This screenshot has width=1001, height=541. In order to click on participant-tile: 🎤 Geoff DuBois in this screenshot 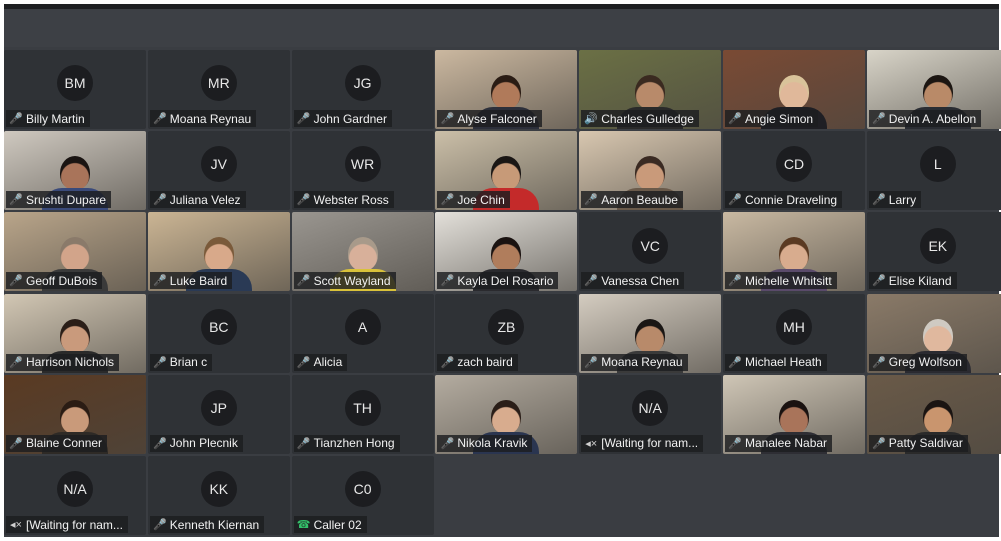, I will do `click(75, 252)`.